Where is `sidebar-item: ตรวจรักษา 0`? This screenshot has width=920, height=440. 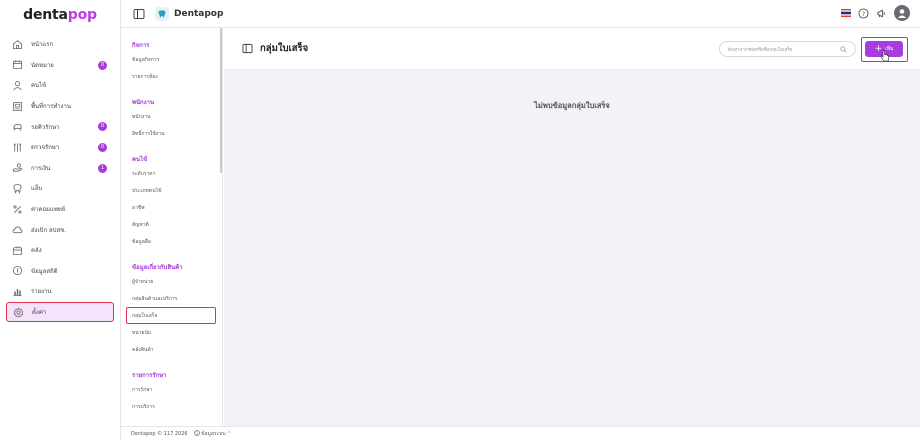
sidebar-item: ตรวจรักษา 0 is located at coordinates (60, 147).